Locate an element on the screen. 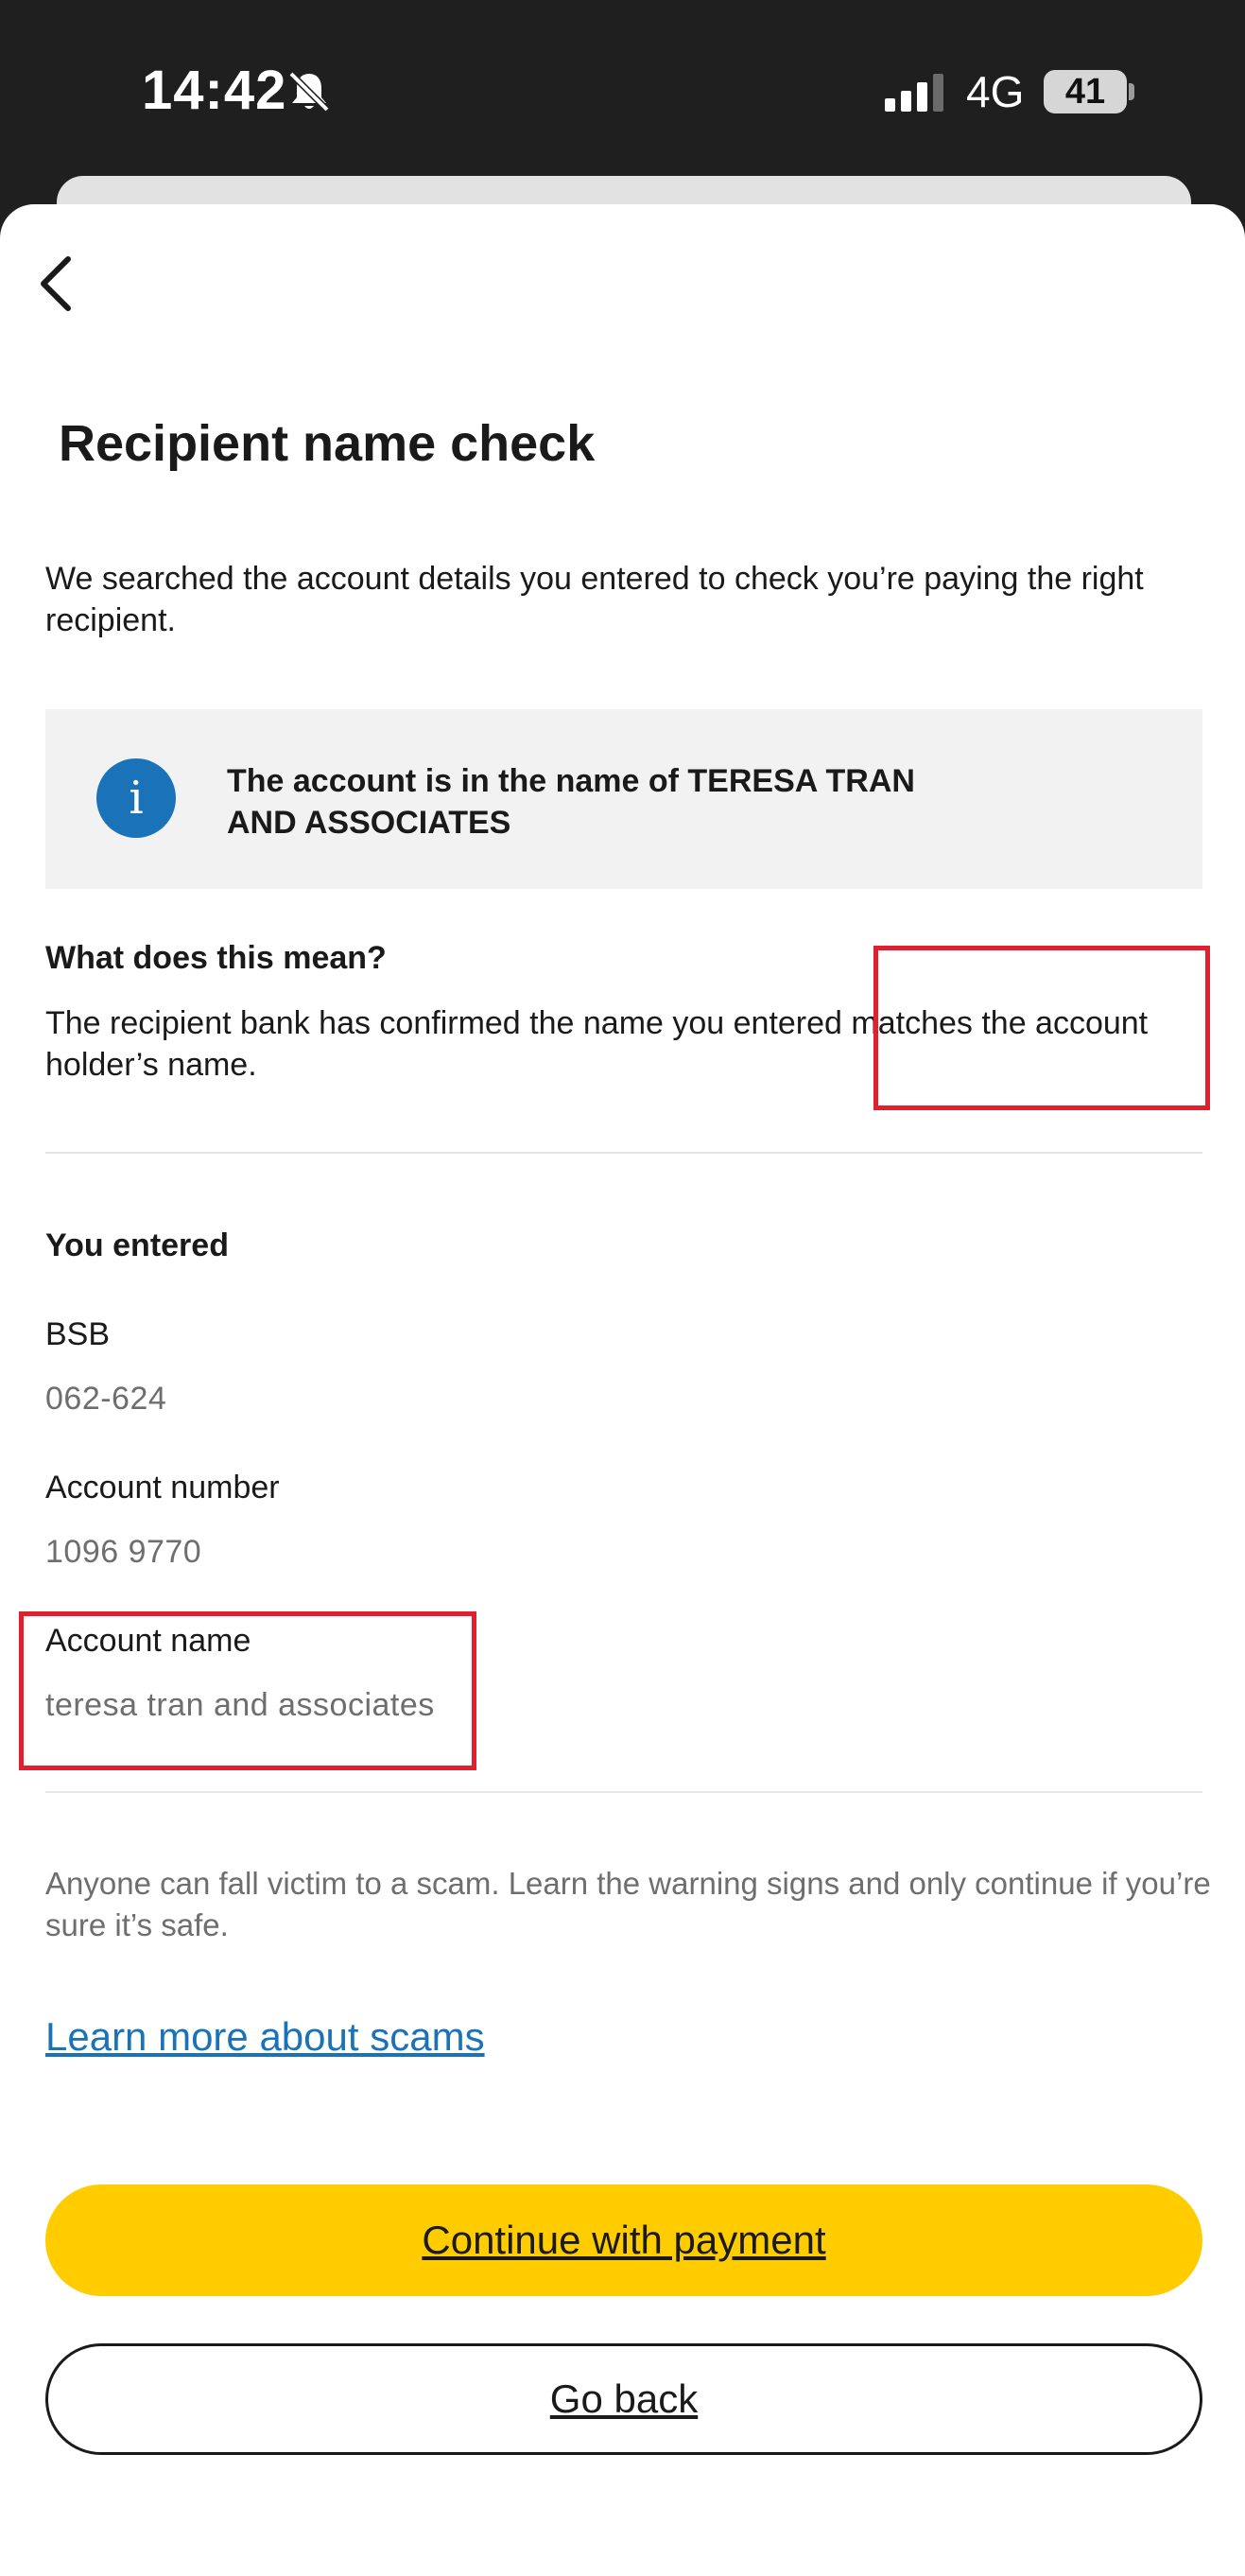 The width and height of the screenshot is (1245, 2576). explanation-heading: What does this mean? is located at coordinates (216, 958).